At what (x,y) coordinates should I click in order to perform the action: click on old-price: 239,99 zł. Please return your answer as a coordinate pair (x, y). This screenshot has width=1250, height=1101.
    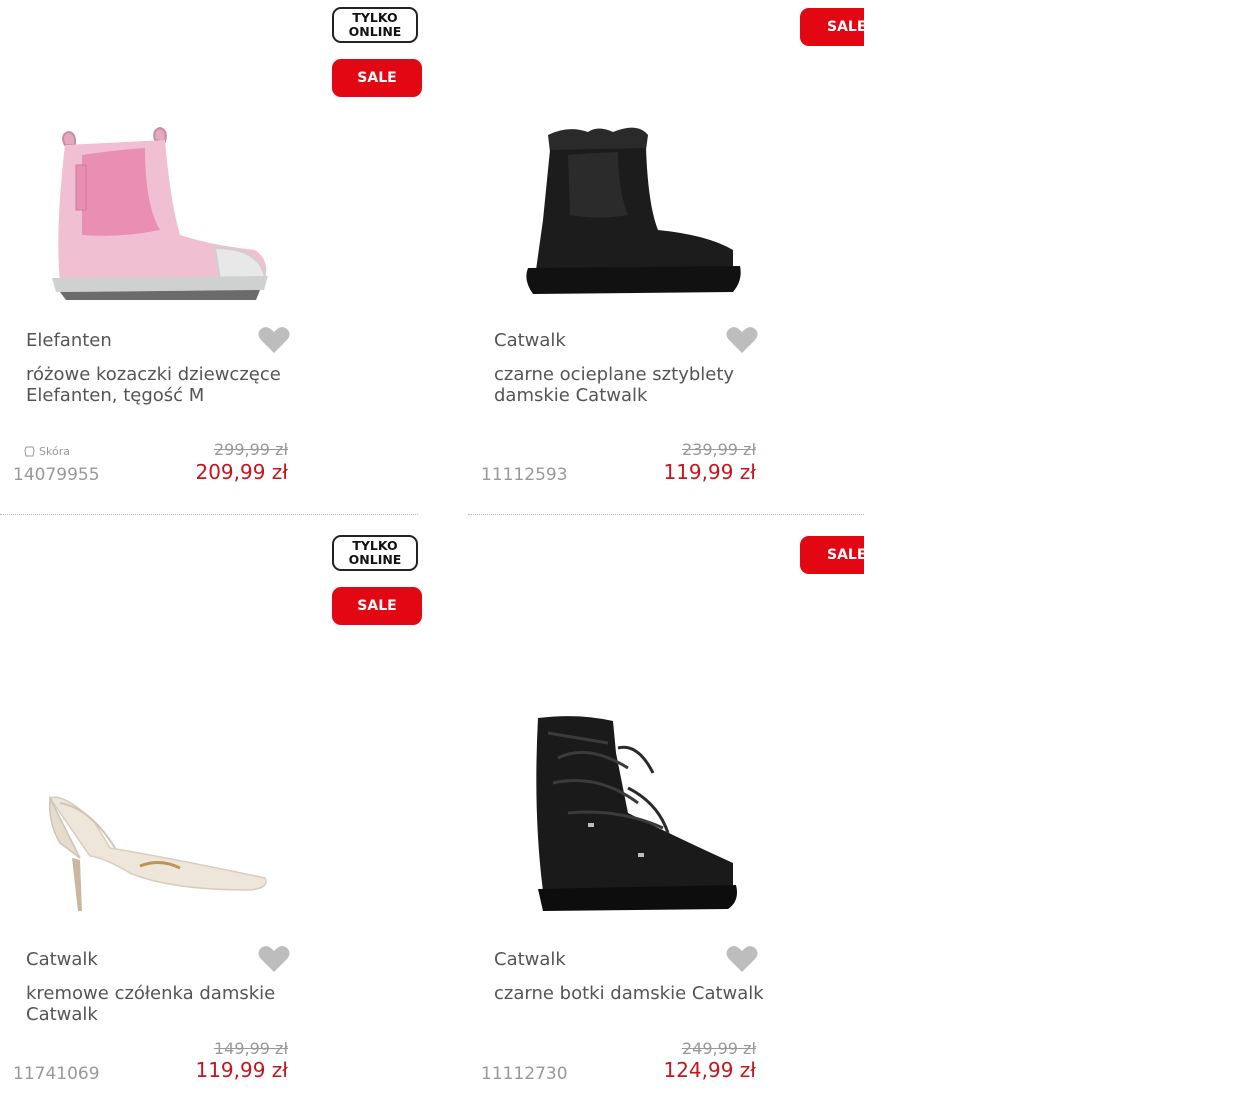
    Looking at the image, I should click on (718, 449).